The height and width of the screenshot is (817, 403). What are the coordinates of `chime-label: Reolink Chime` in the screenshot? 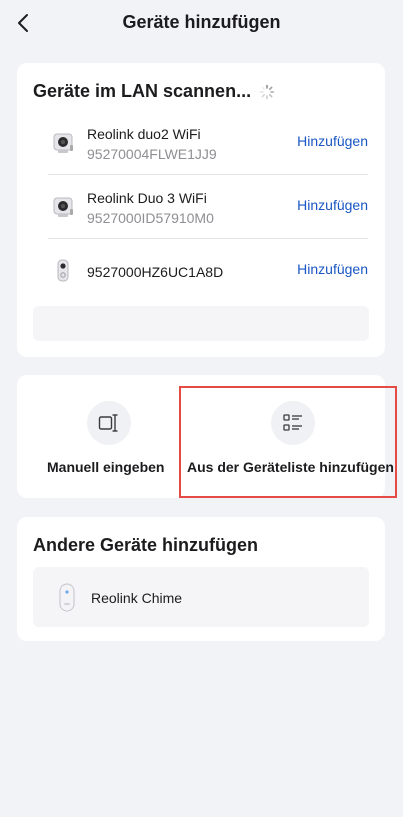 It's located at (137, 598).